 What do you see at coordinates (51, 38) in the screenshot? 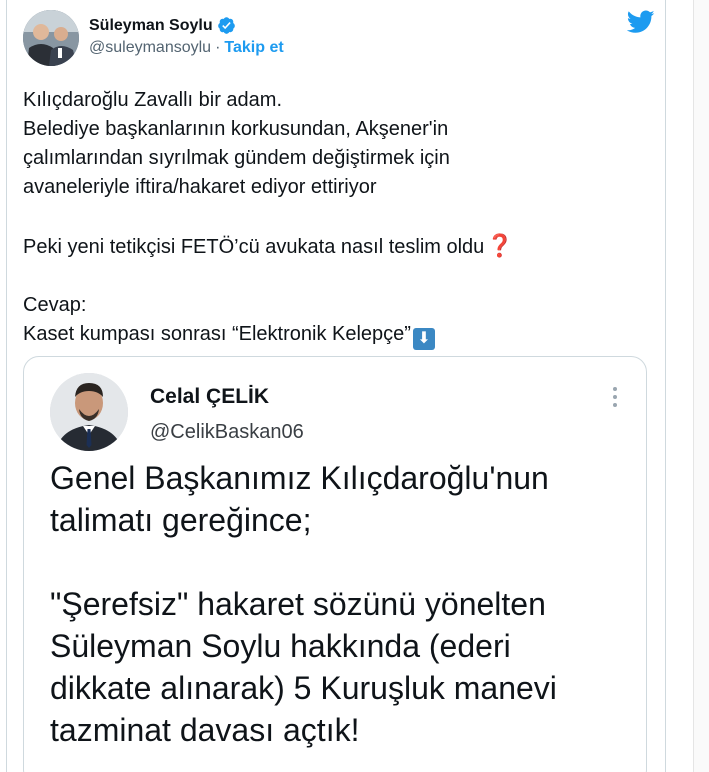
I see `author-avatar` at bounding box center [51, 38].